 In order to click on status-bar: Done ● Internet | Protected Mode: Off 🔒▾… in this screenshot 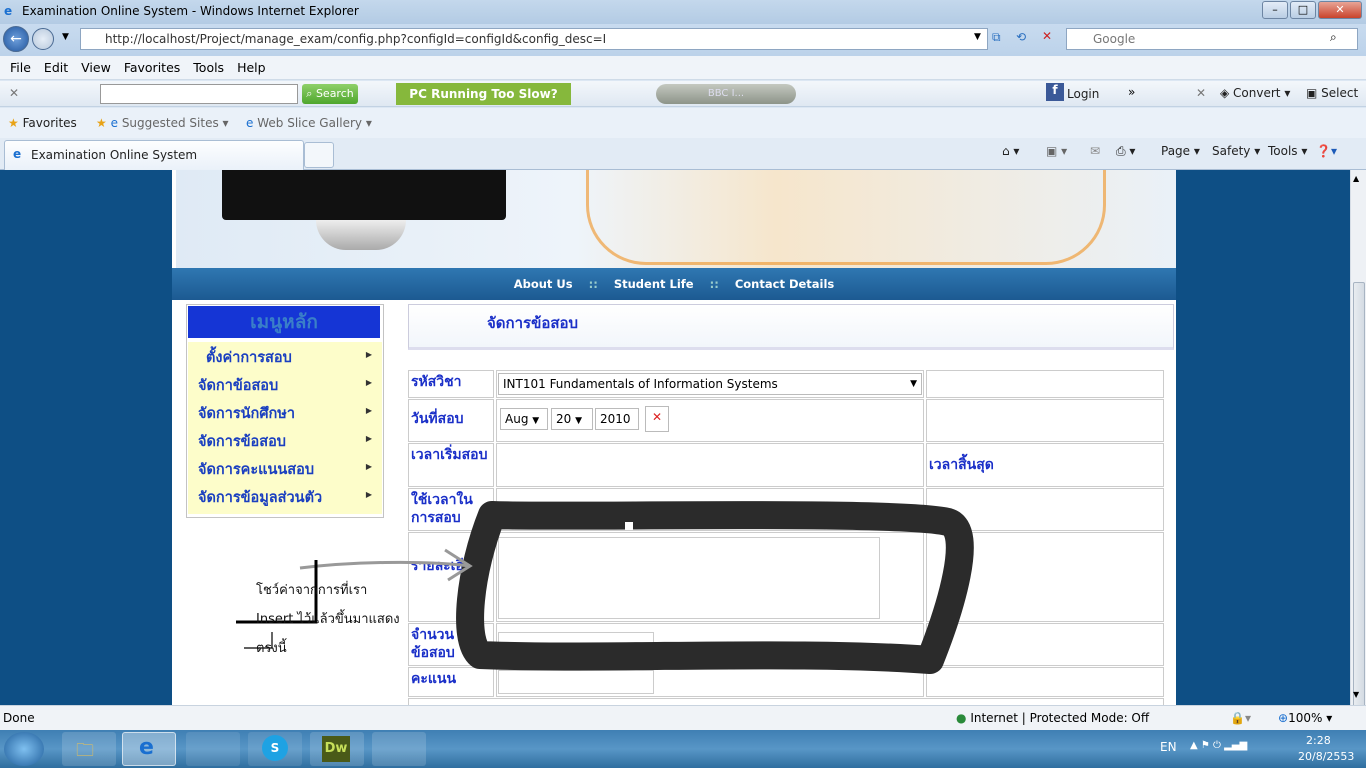, I will do `click(683, 717)`.